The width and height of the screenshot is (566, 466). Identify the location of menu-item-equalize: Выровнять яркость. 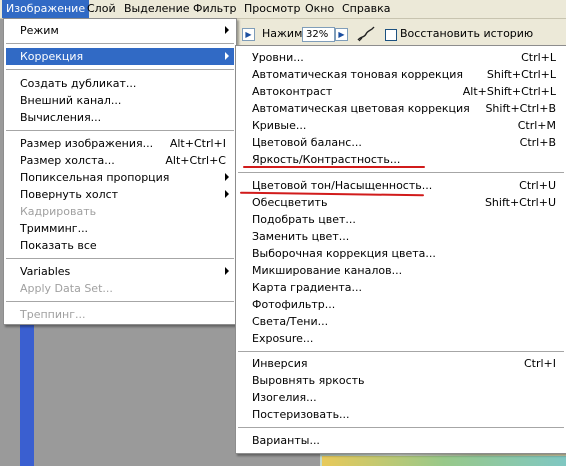
(401, 380).